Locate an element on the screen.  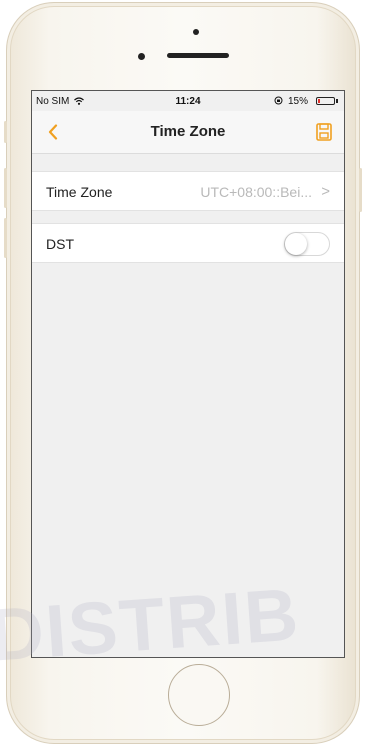
time-zone-label: Time Zone is located at coordinates (79, 192).